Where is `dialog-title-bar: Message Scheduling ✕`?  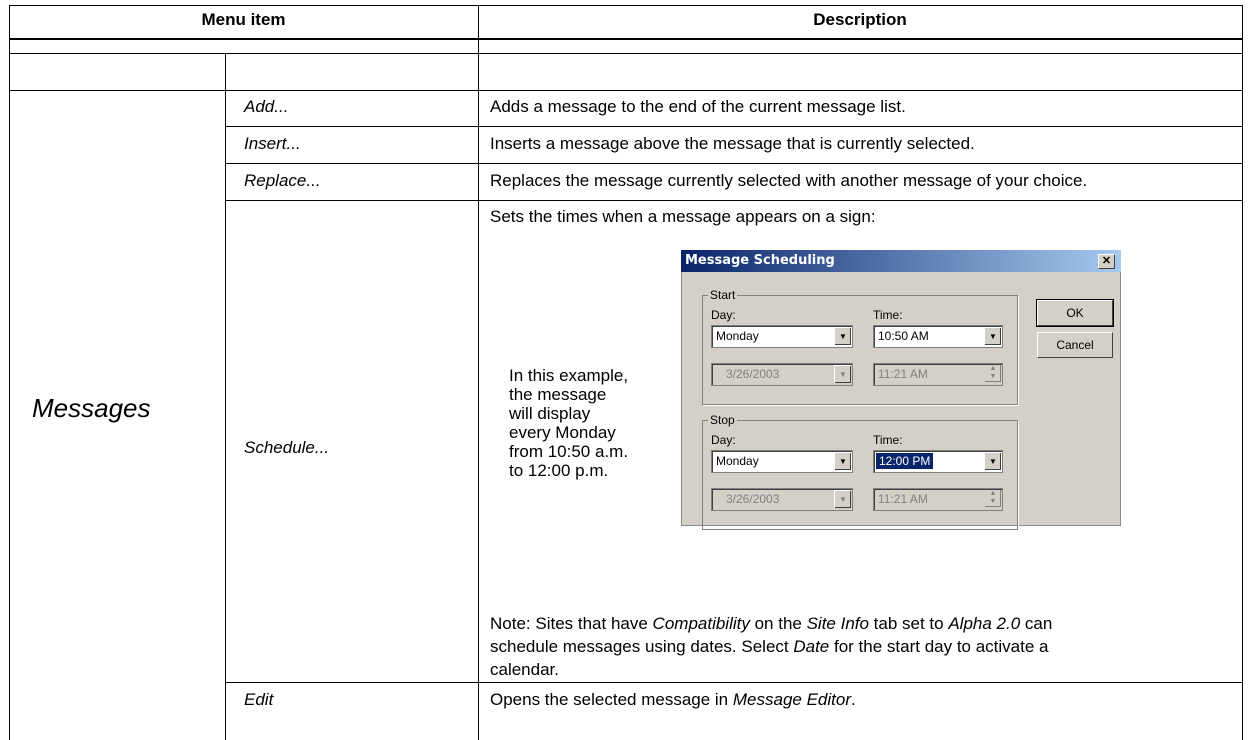
dialog-title-bar: Message Scheduling ✕ is located at coordinates (901, 261).